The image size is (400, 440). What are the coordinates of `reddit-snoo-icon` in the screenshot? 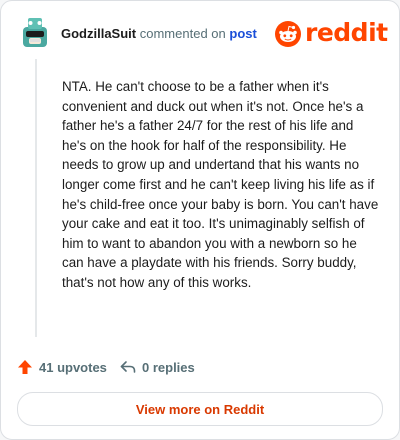 It's located at (288, 34).